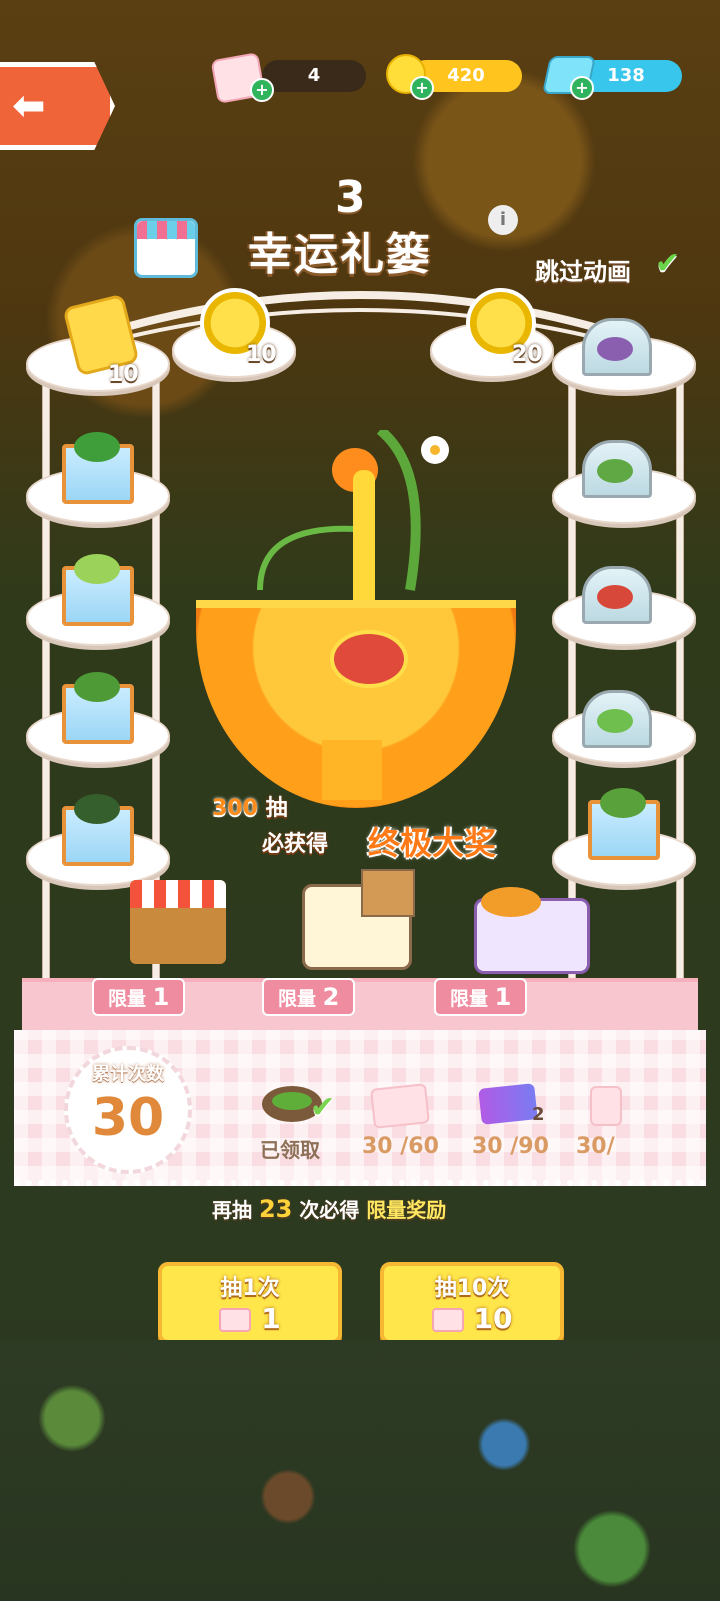  What do you see at coordinates (323, 1107) in the screenshot?
I see `claimed-check-icon: ✔` at bounding box center [323, 1107].